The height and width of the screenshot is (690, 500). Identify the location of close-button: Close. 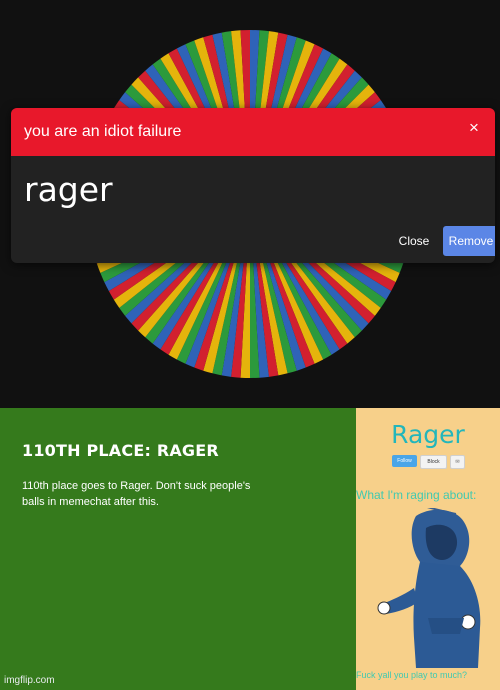
(414, 241).